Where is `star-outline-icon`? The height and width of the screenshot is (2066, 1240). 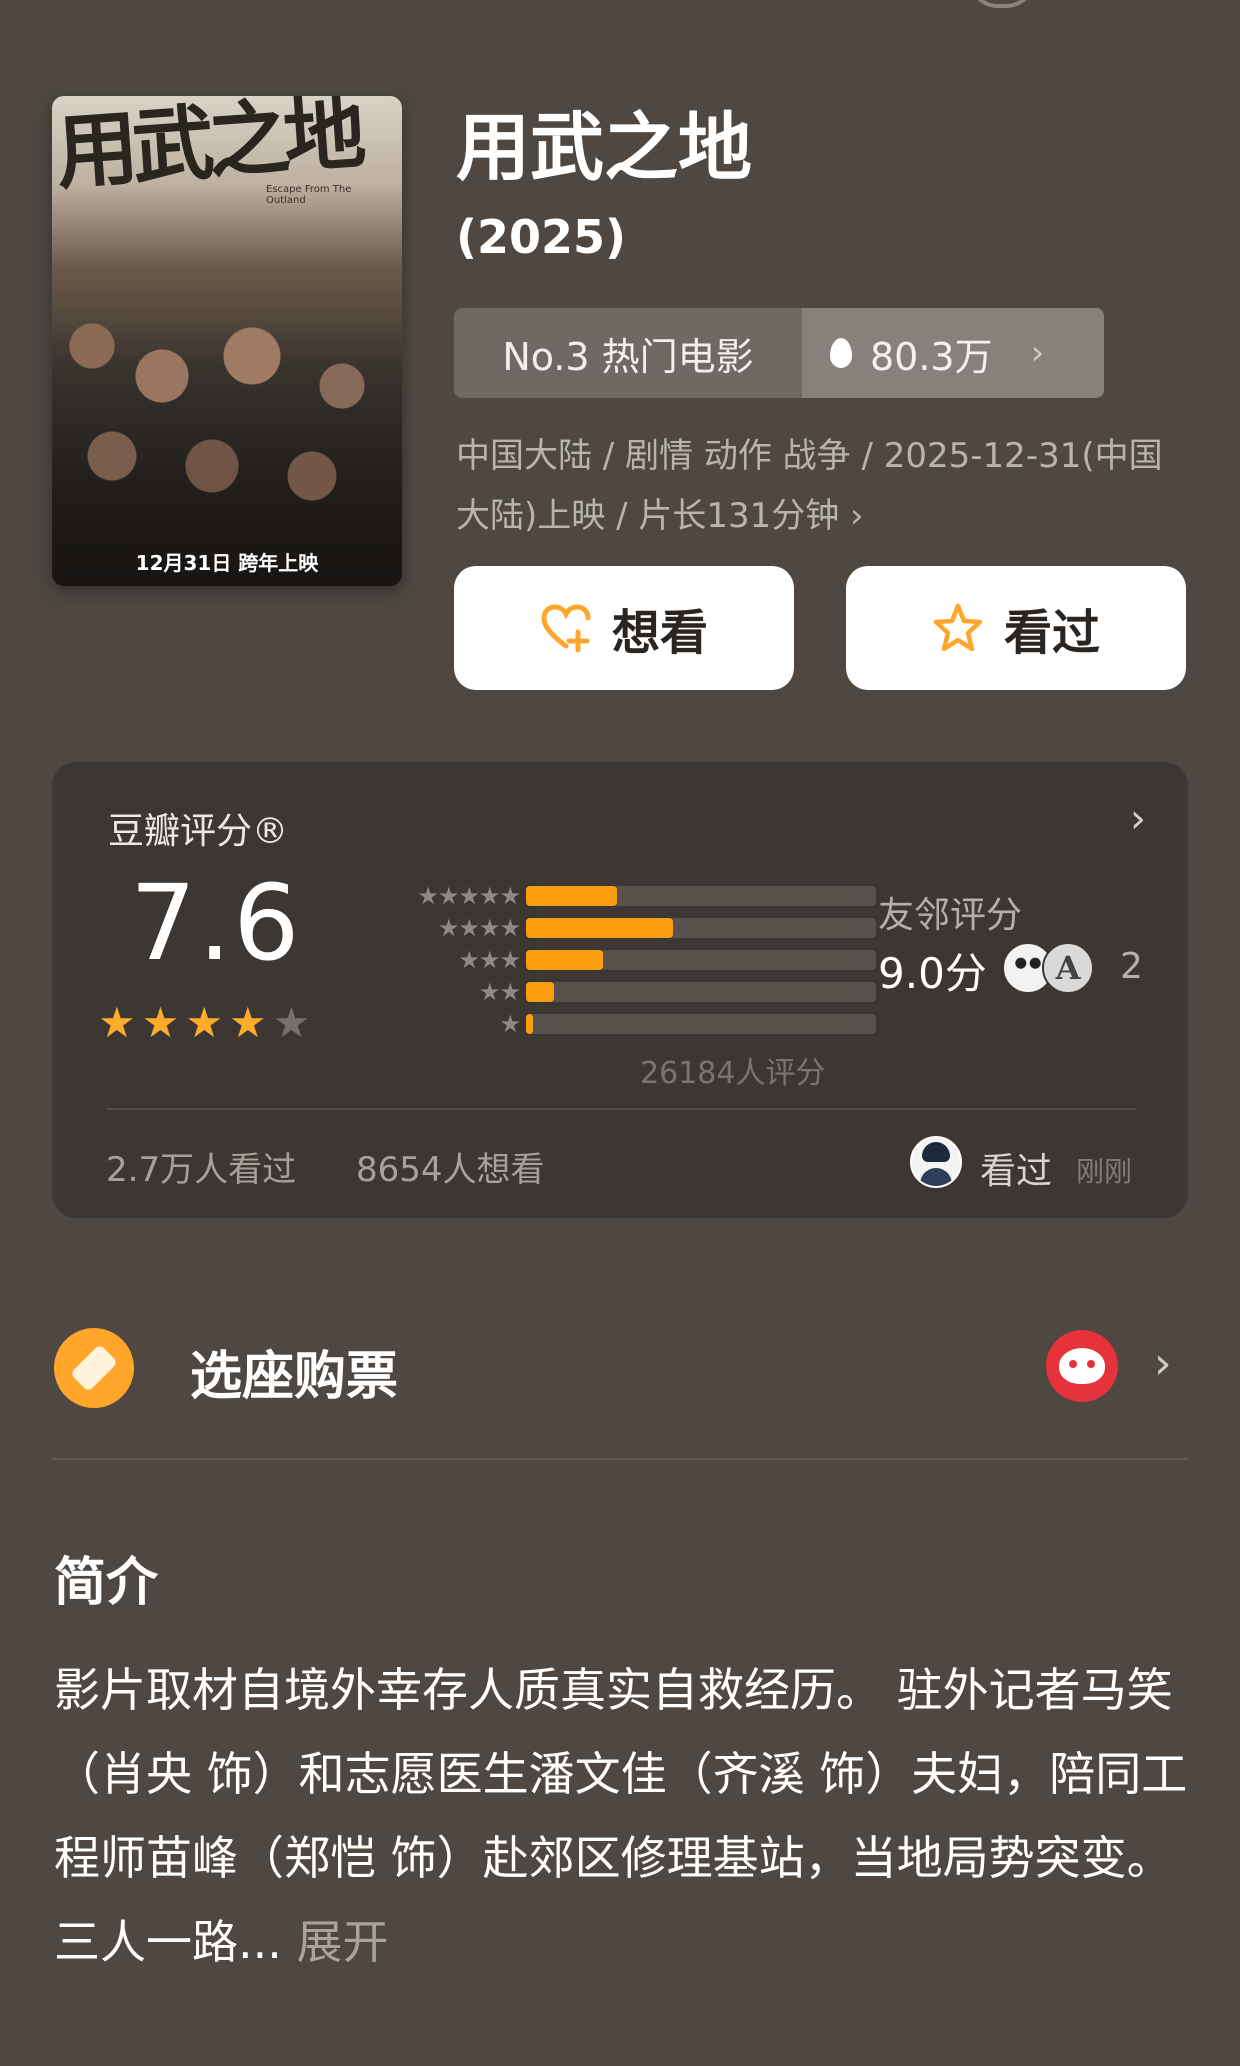 star-outline-icon is located at coordinates (958, 627).